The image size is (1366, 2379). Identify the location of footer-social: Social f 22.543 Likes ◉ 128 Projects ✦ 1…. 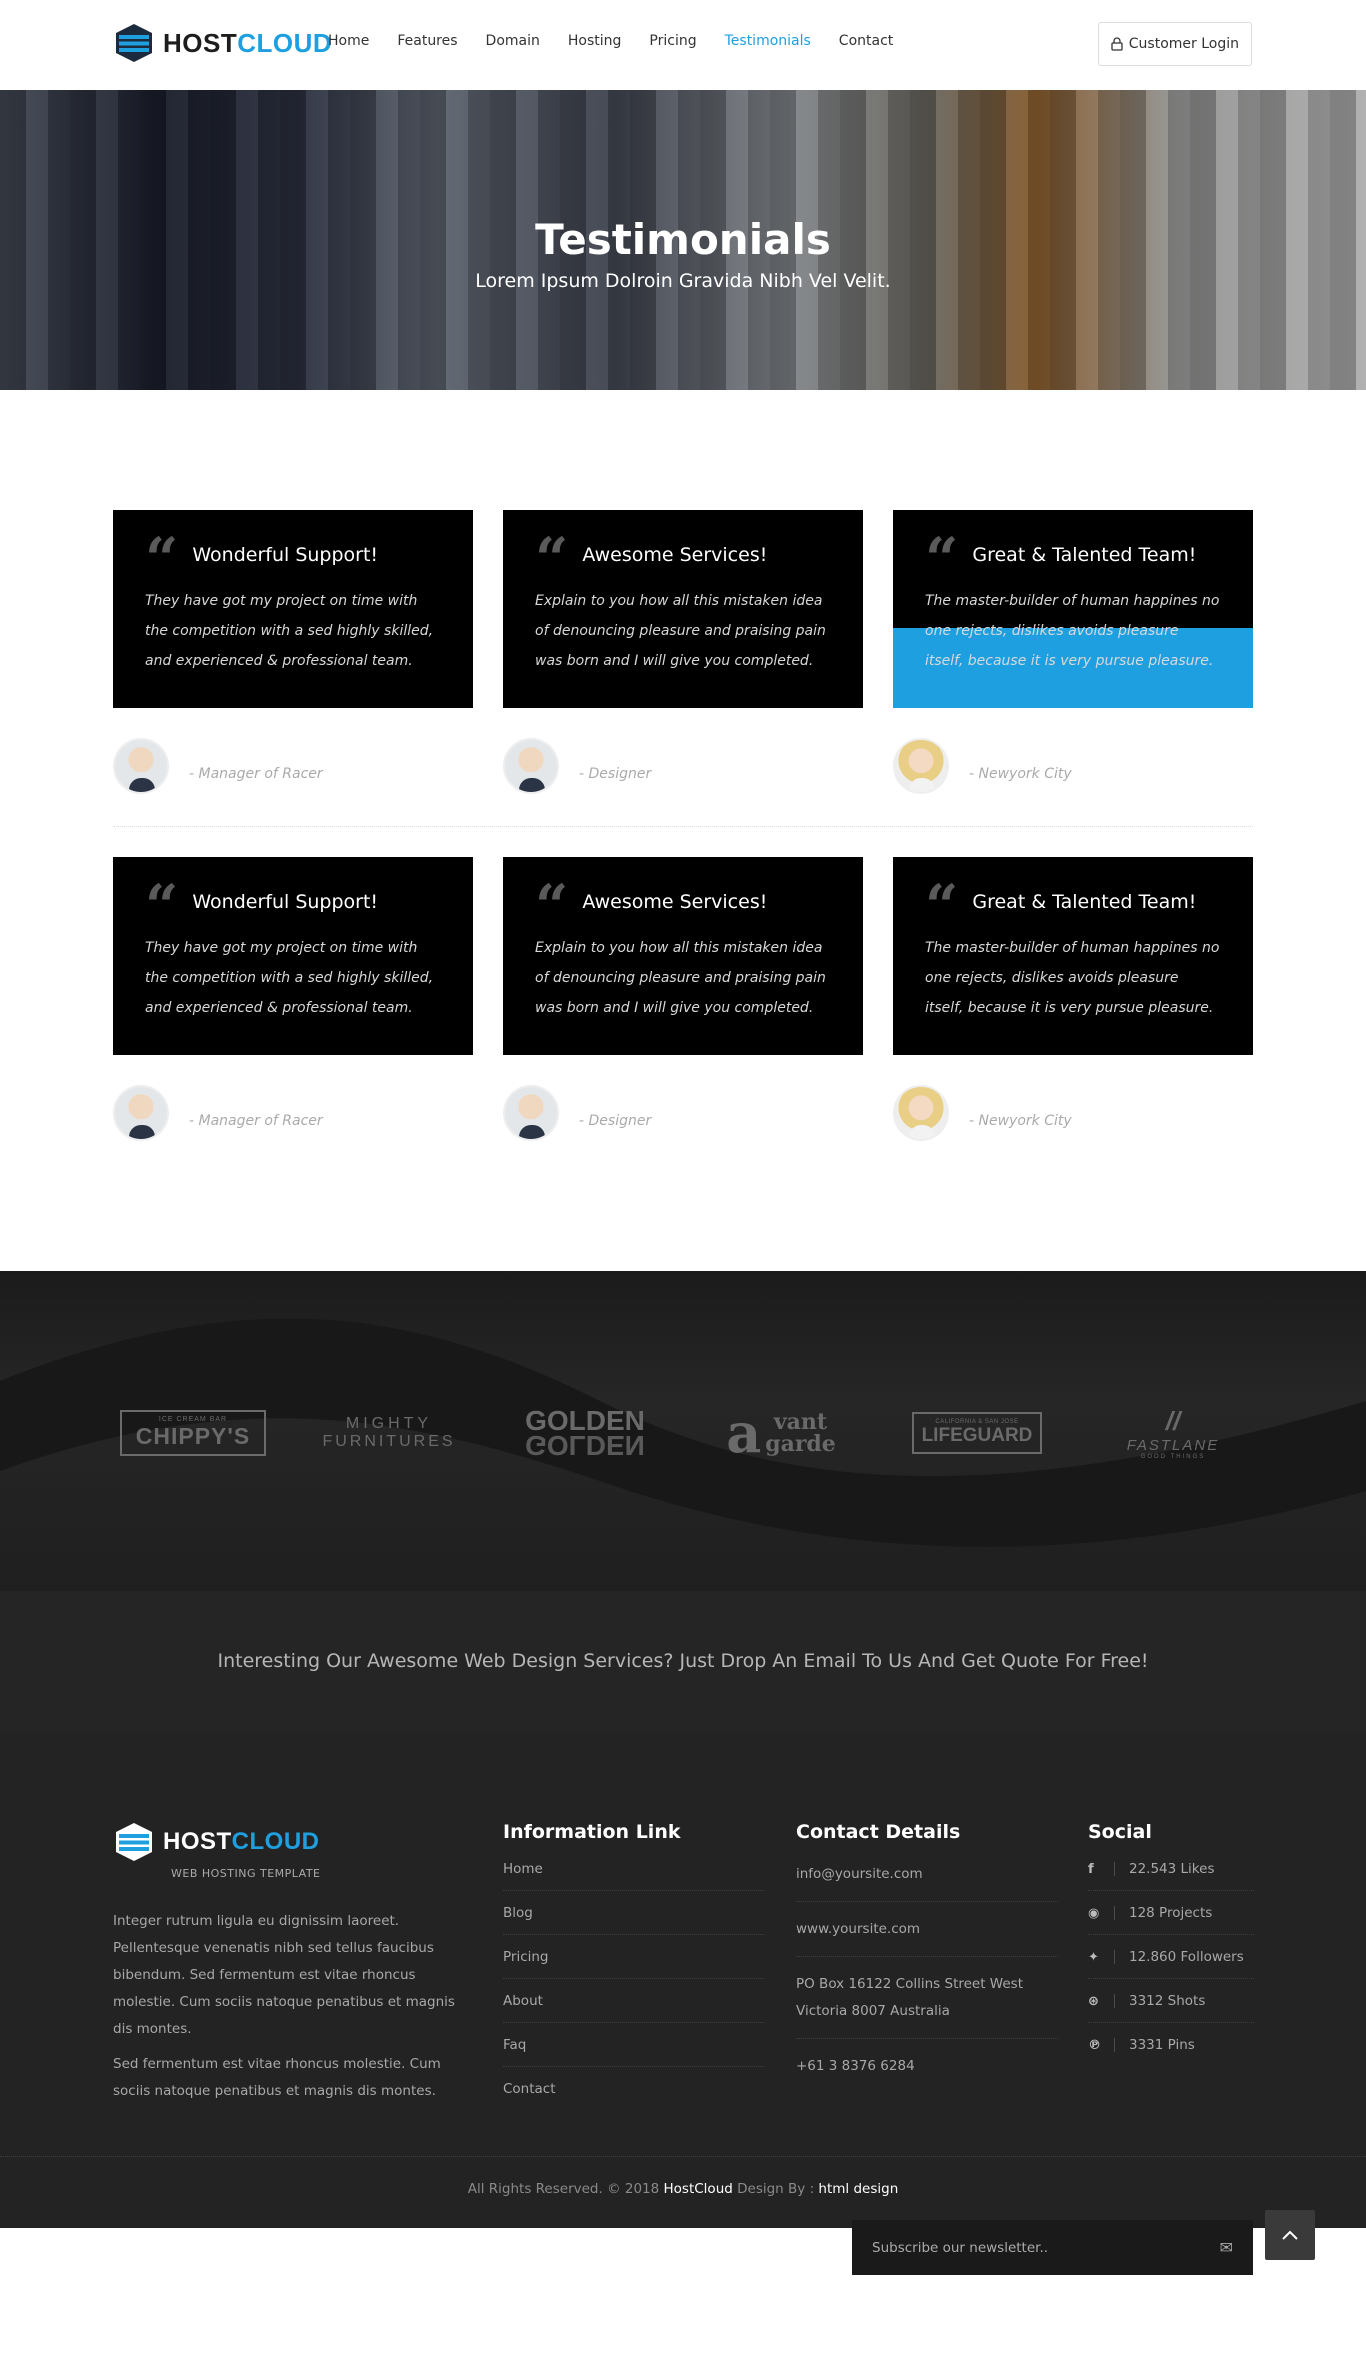
(1171, 1943).